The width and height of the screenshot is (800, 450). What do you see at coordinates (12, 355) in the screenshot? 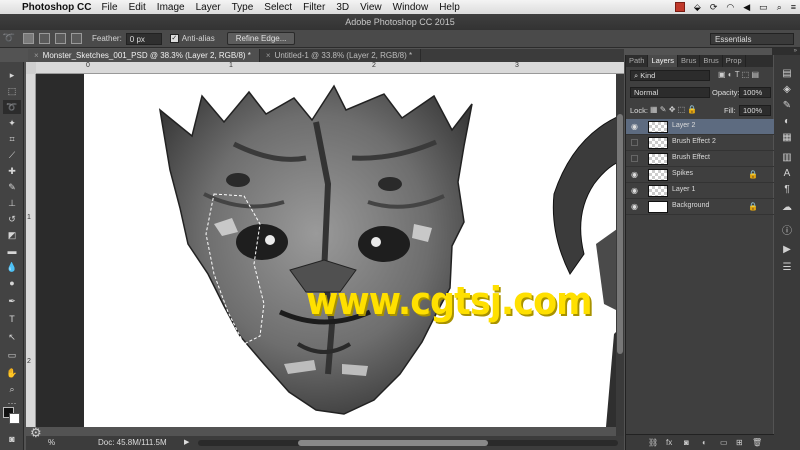
I see `shape-tool-icon: ▭` at bounding box center [12, 355].